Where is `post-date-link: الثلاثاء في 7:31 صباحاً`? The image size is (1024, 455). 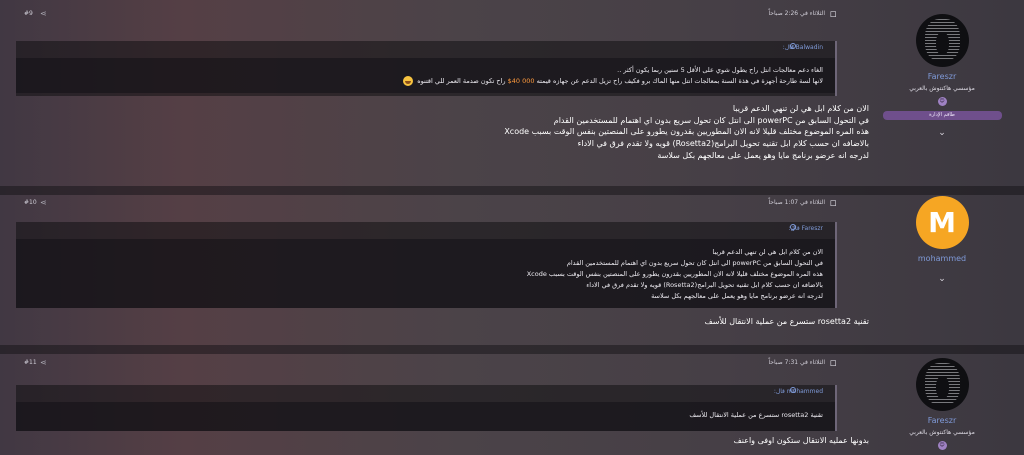 post-date-link: الثلاثاء في 7:31 صباحاً is located at coordinates (796, 362).